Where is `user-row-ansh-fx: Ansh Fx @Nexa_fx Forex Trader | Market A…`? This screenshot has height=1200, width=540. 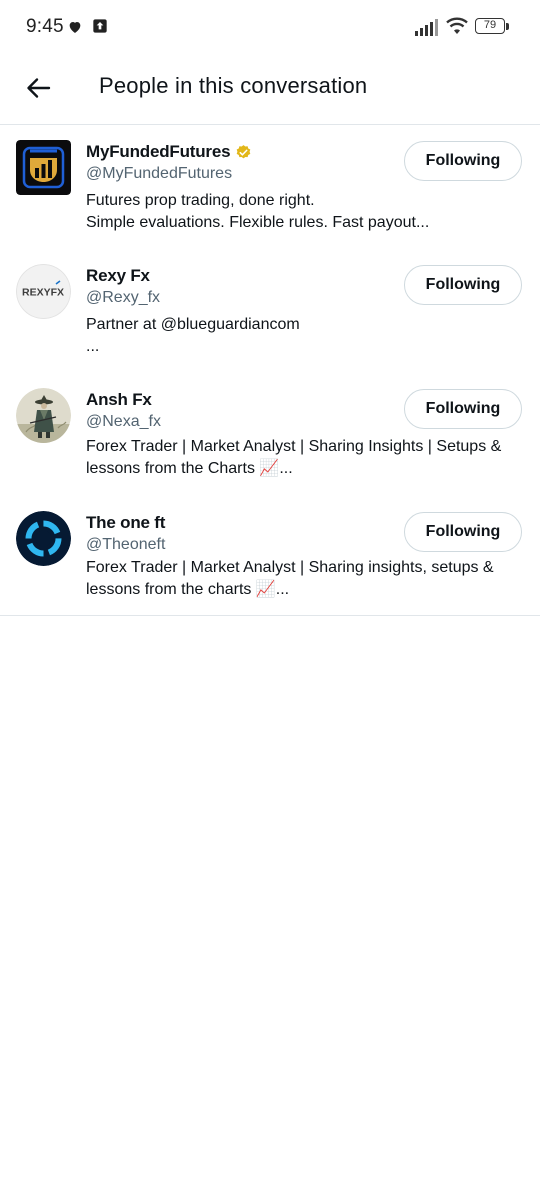
user-row-ansh-fx: Ansh Fx @Nexa_fx Forex Trader | Market A… is located at coordinates (270, 438).